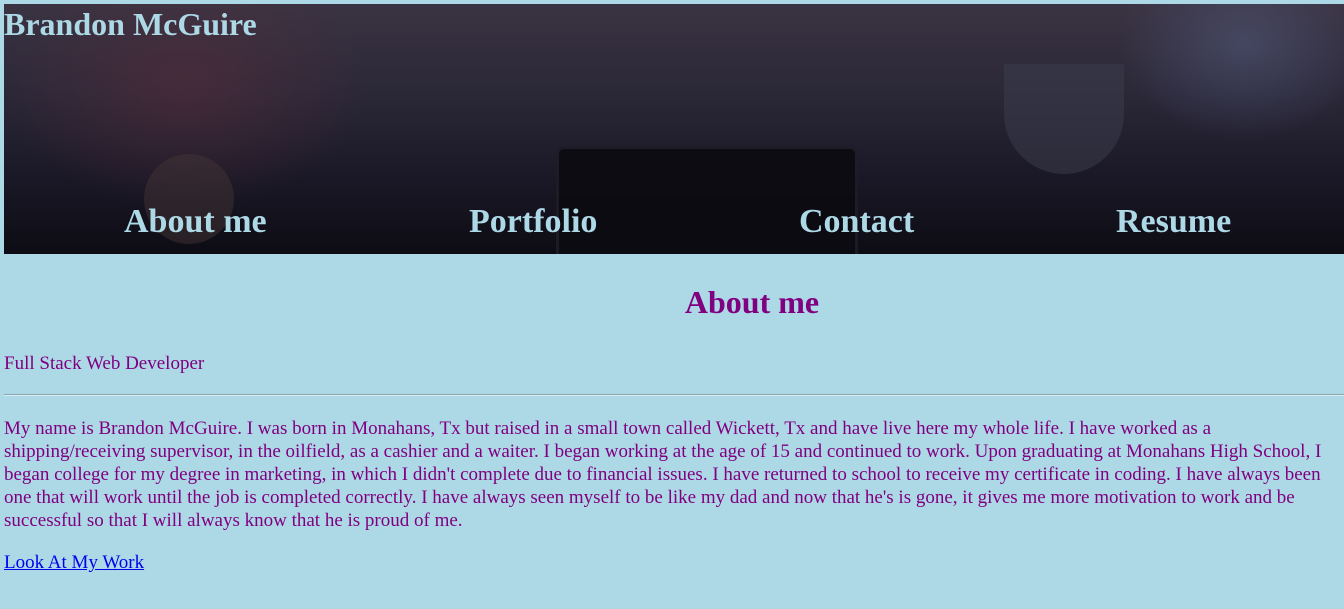 The width and height of the screenshot is (1344, 609). Describe the element at coordinates (104, 363) in the screenshot. I see `job-title: Full Stack Web Developer` at that location.